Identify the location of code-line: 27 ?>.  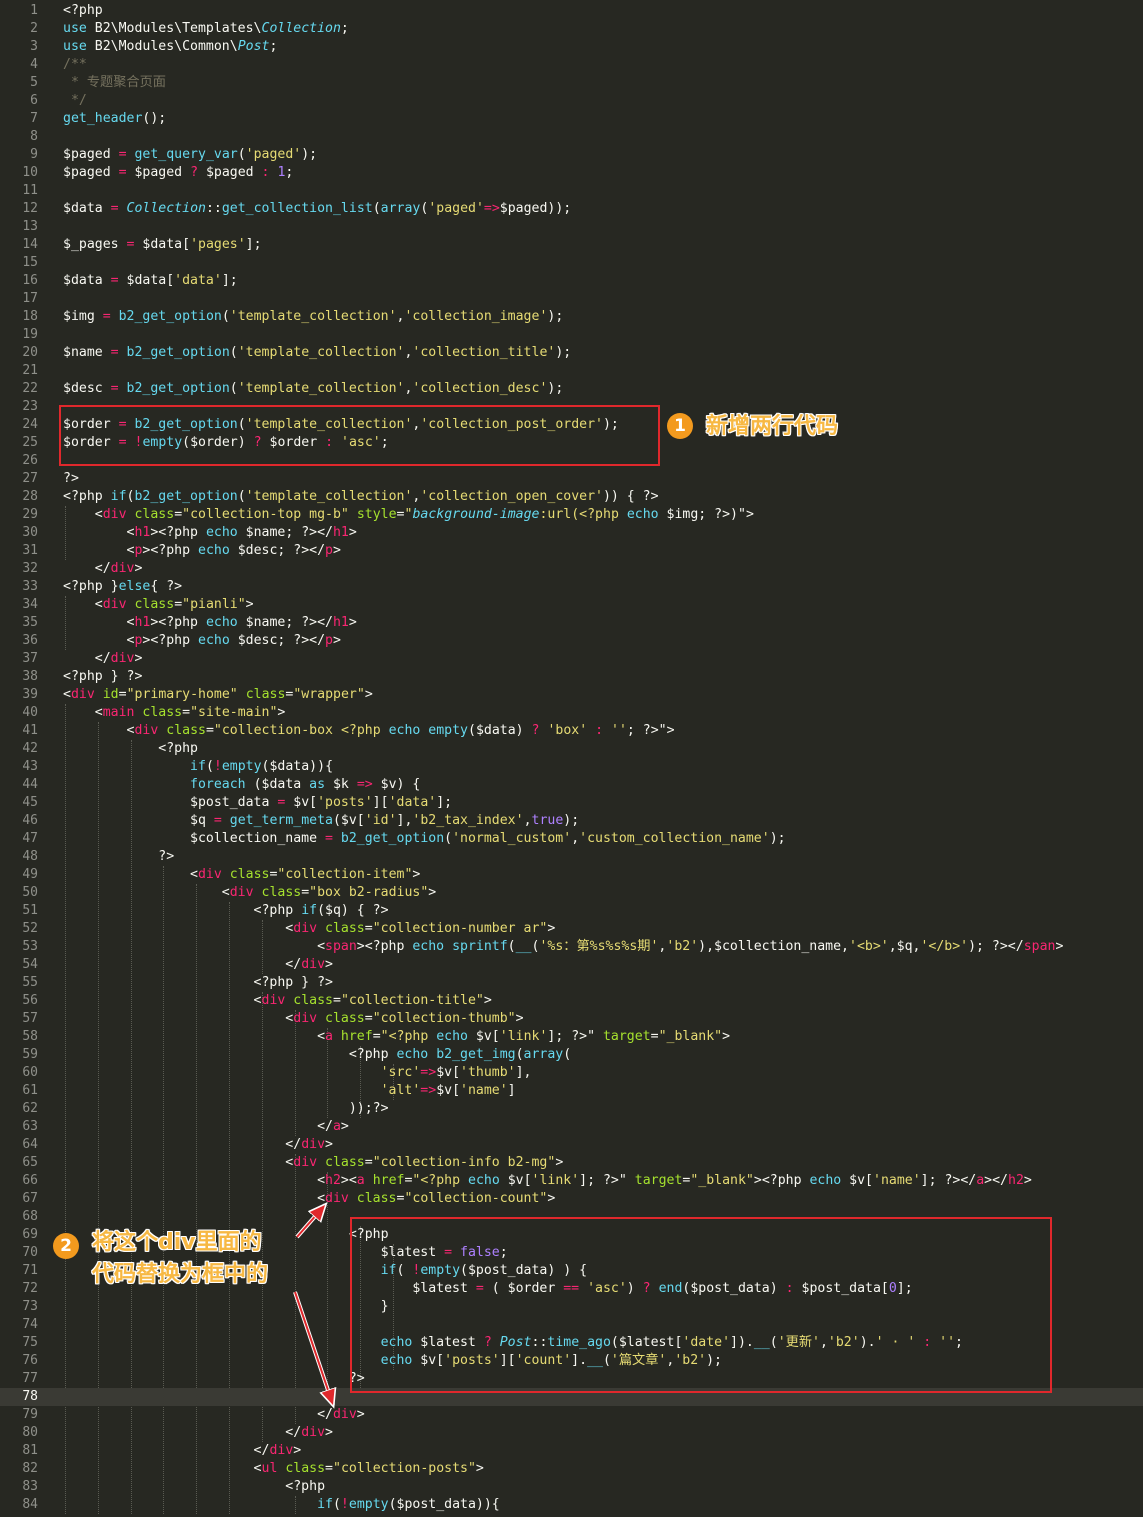
(571, 479).